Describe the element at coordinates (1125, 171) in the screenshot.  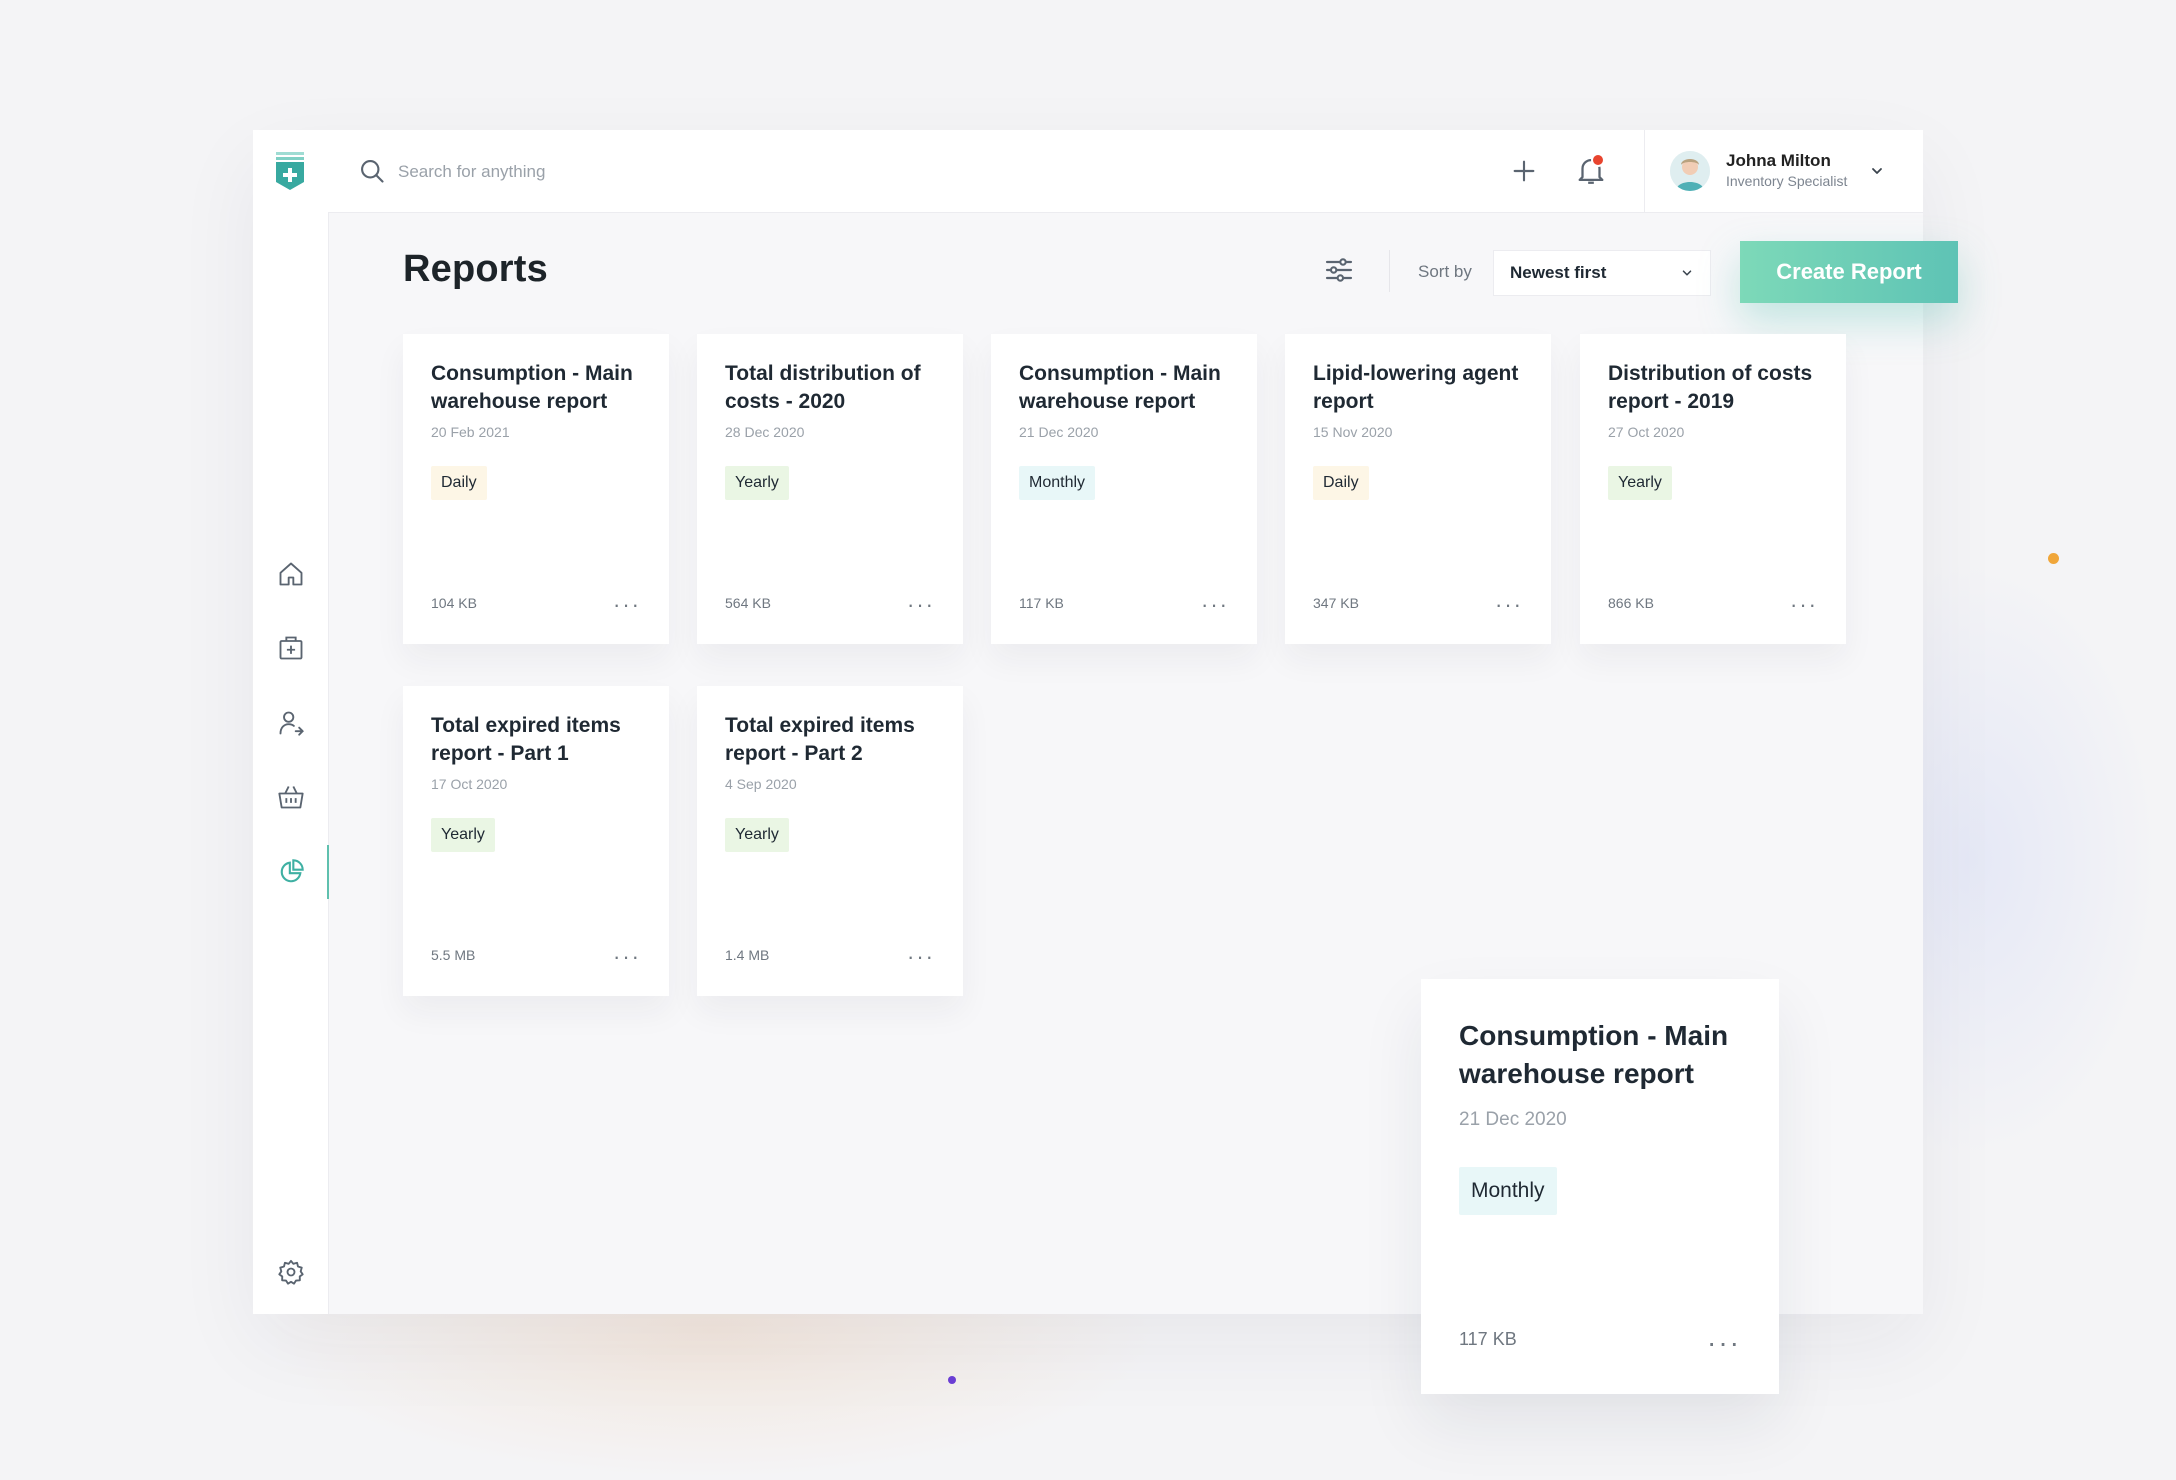
I see `top-bar: Johna Milton Inventory Specialist` at that location.